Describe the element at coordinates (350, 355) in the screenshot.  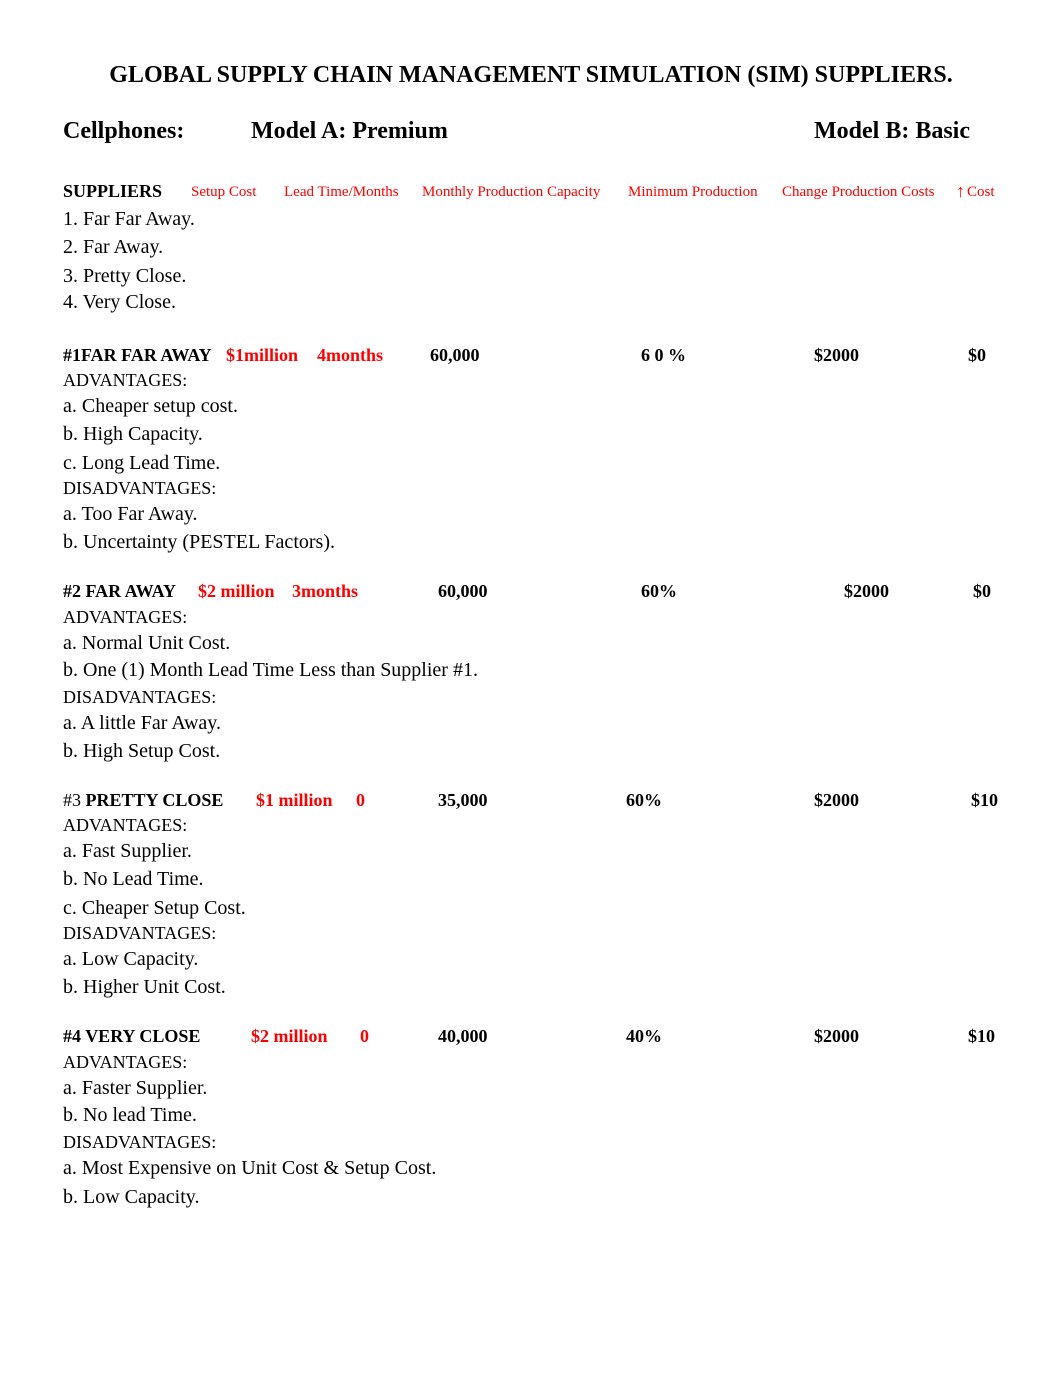
I see `lead-time-value: 4months` at that location.